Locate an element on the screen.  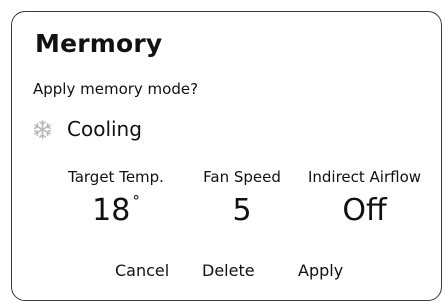
fan-speed-value: 5 is located at coordinates (242, 210).